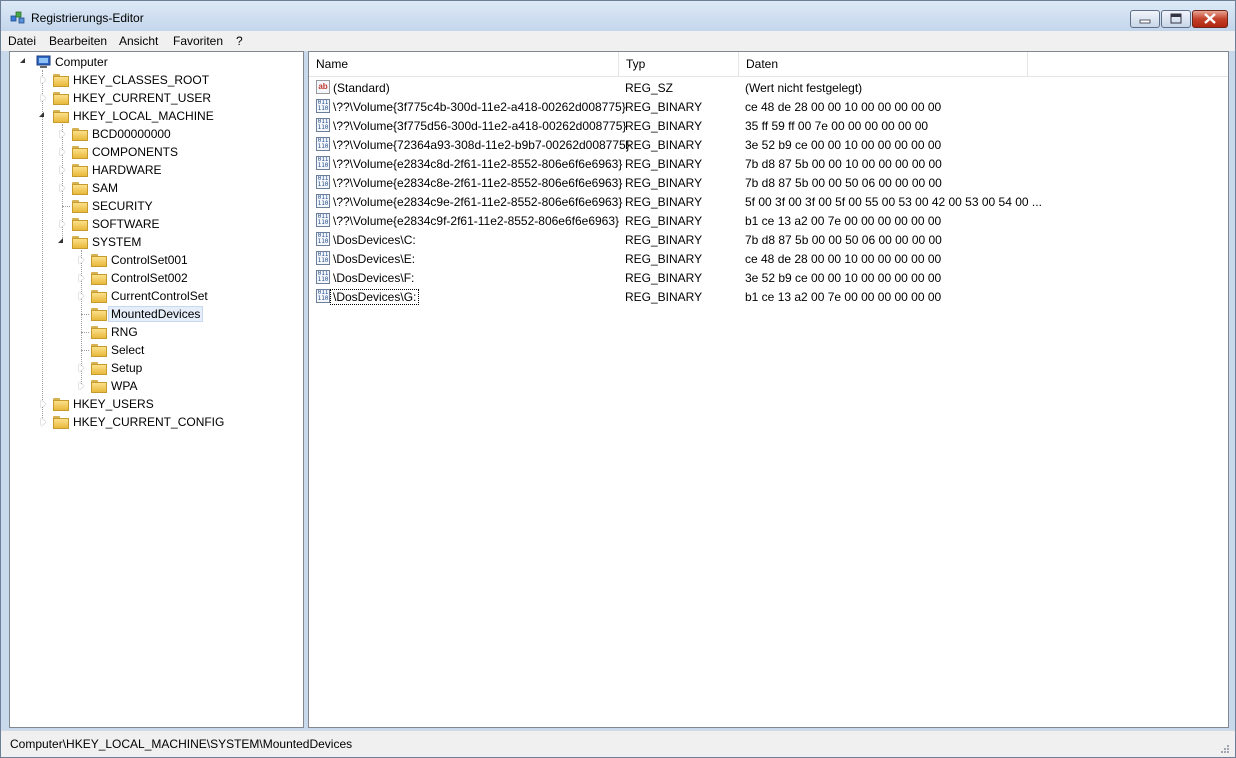 Image resolution: width=1236 pixels, height=758 pixels. Describe the element at coordinates (679, 64) in the screenshot. I see `column-header-type: Typ` at that location.